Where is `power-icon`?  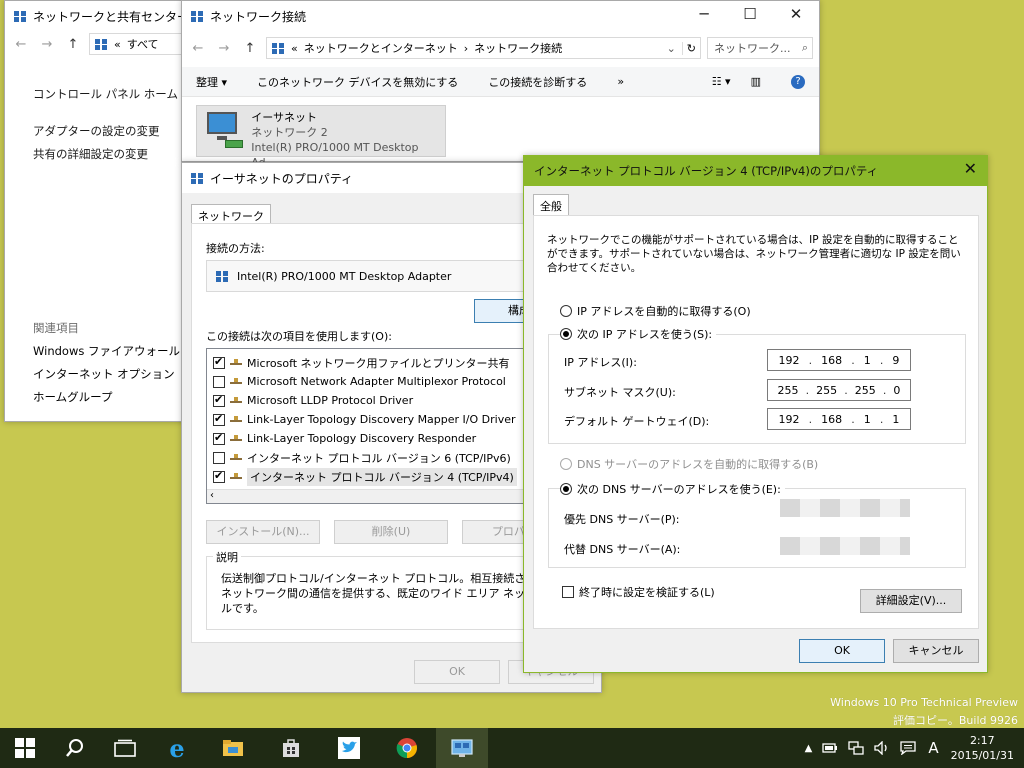 power-icon is located at coordinates (830, 748).